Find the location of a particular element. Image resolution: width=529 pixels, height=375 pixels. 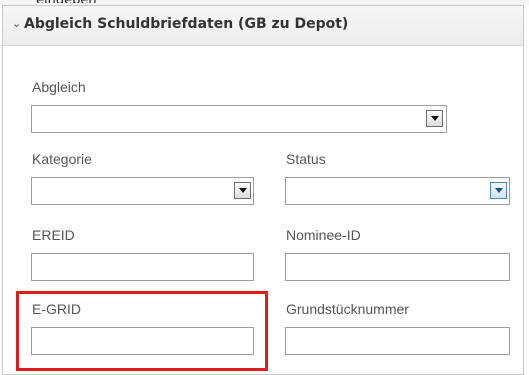

status-select is located at coordinates (397, 191).